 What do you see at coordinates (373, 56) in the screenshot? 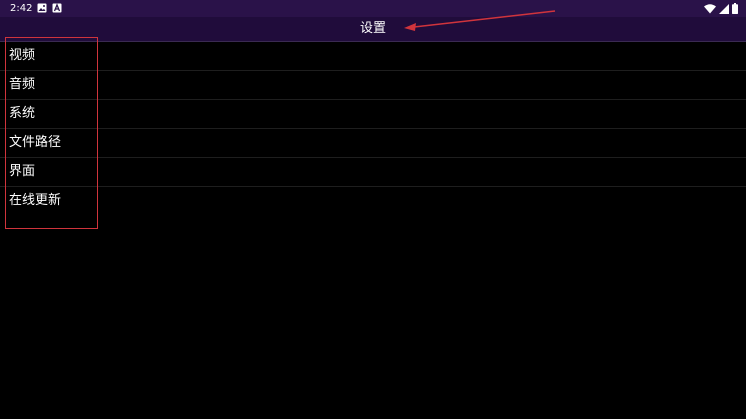
I see `menu-item-video: 视频` at bounding box center [373, 56].